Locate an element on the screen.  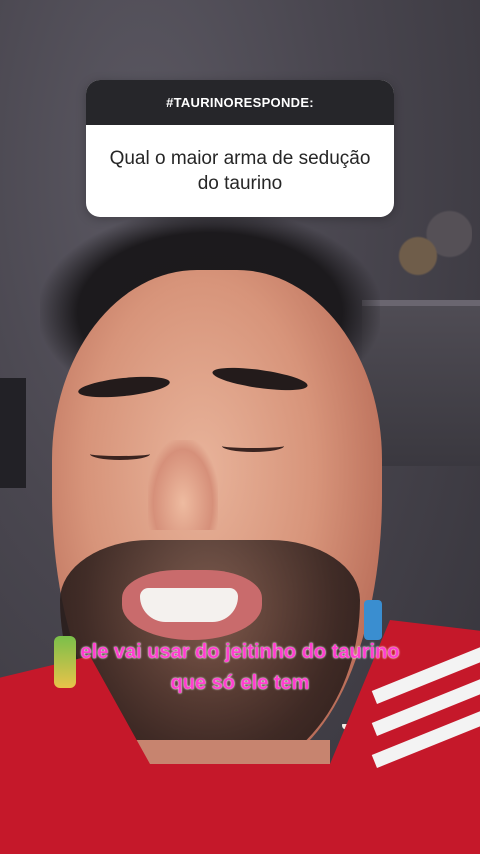
question-text-line-2: do taurino is located at coordinates (240, 183).